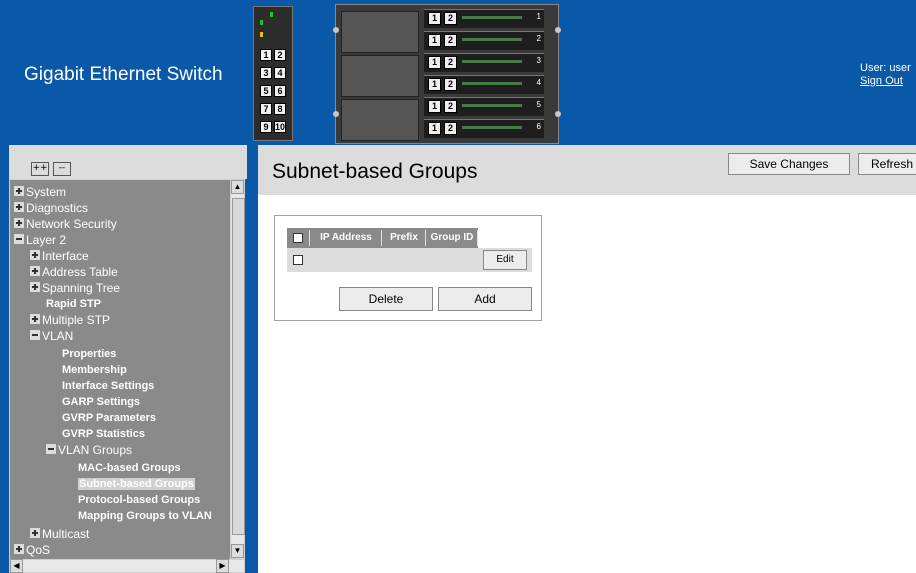 This screenshot has width=916, height=573. What do you see at coordinates (127, 566) in the screenshot?
I see `sidebar-horizontal-scrollbar: ◀ ▶` at bounding box center [127, 566].